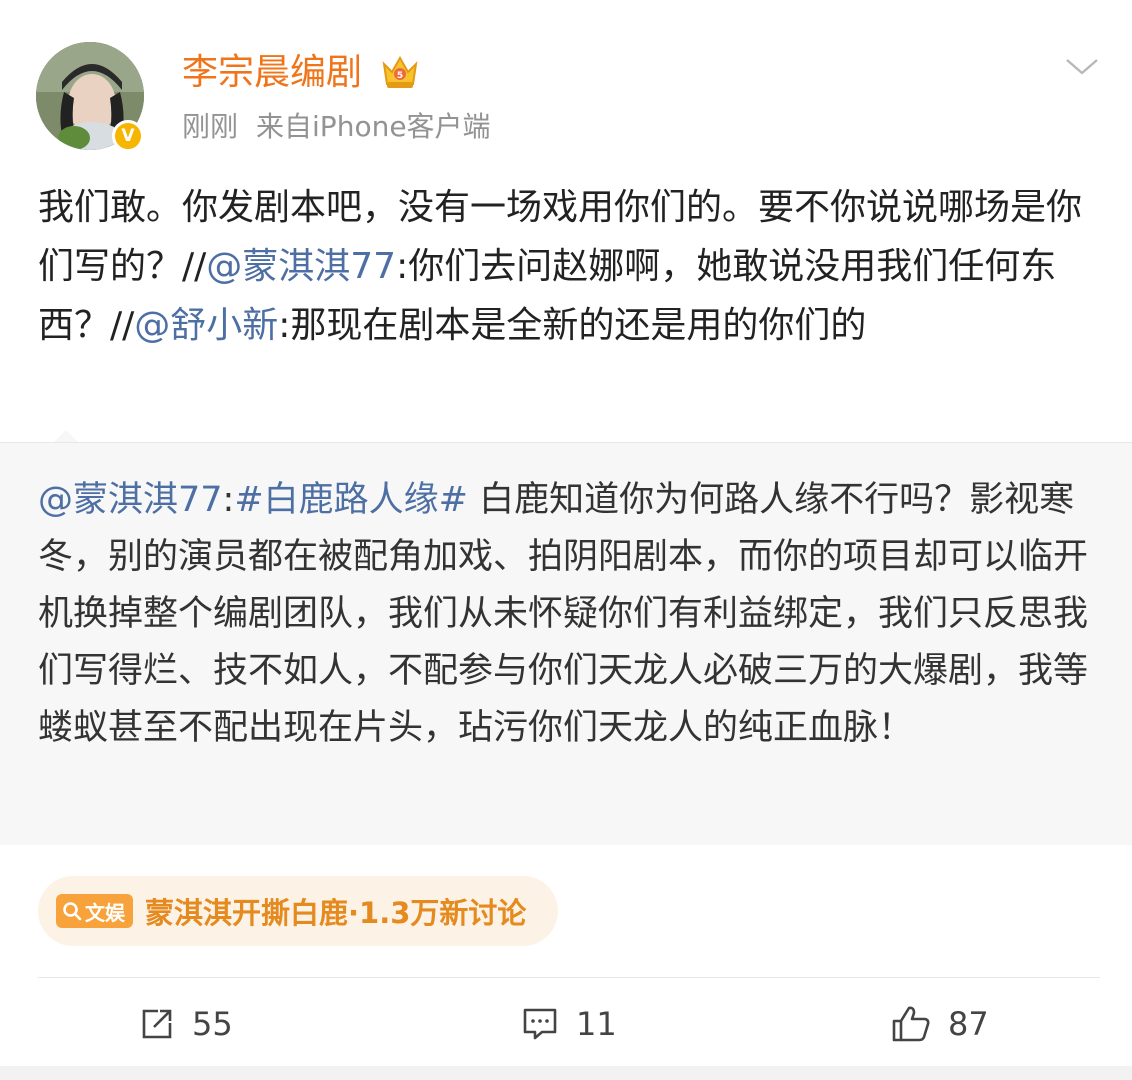 Image resolution: width=1132 pixels, height=1080 pixels. I want to click on divider, so click(569, 977).